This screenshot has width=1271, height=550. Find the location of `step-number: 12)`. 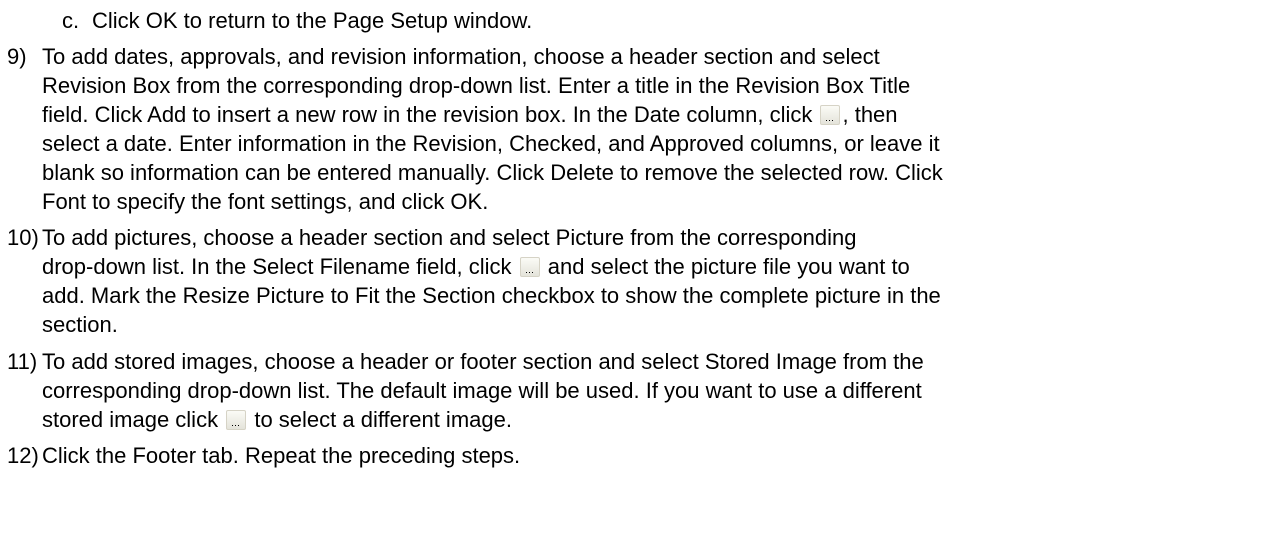

step-number: 12) is located at coordinates (23, 455).